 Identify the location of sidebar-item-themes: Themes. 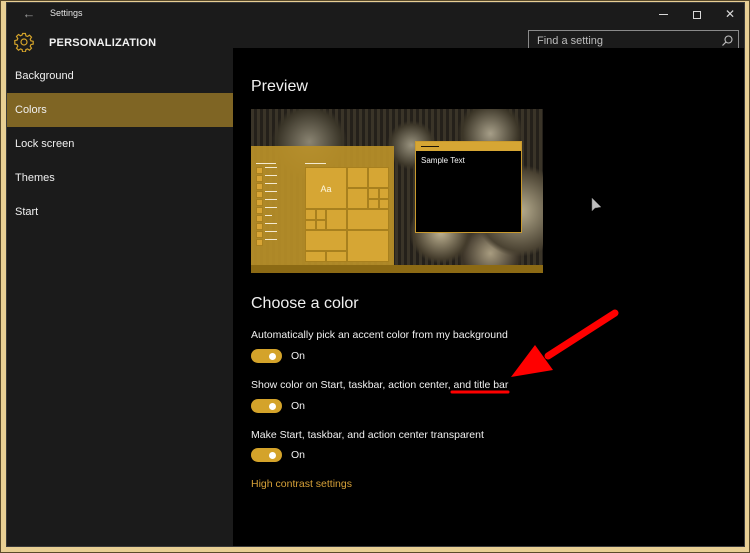
(120, 178).